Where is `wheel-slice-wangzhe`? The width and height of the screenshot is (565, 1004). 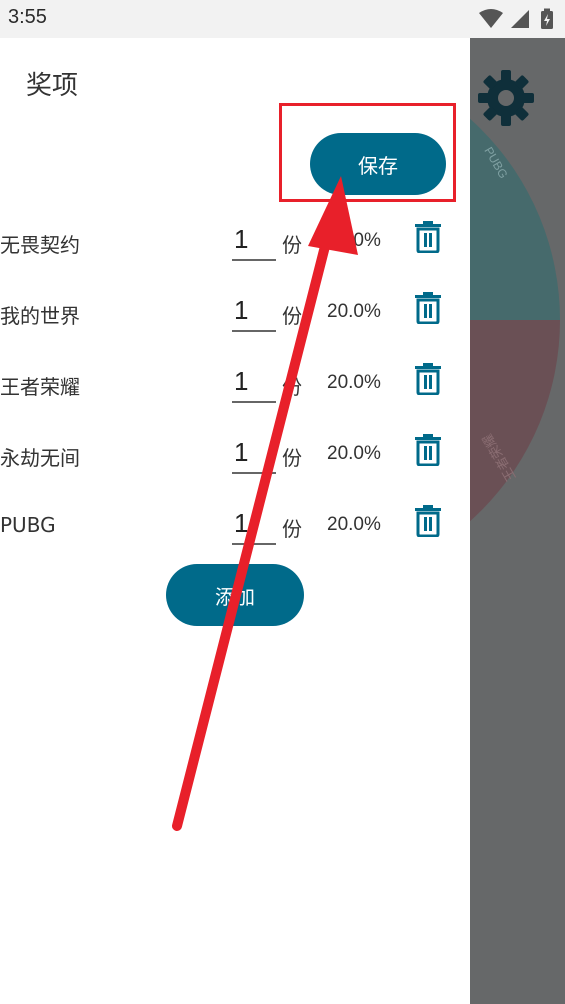
wheel-slice-wangzhe is located at coordinates (515, 421).